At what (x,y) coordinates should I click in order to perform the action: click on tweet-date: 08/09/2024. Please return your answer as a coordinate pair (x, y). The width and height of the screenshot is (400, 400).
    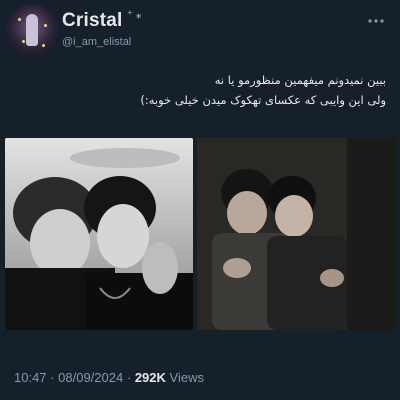
    Looking at the image, I should click on (90, 377).